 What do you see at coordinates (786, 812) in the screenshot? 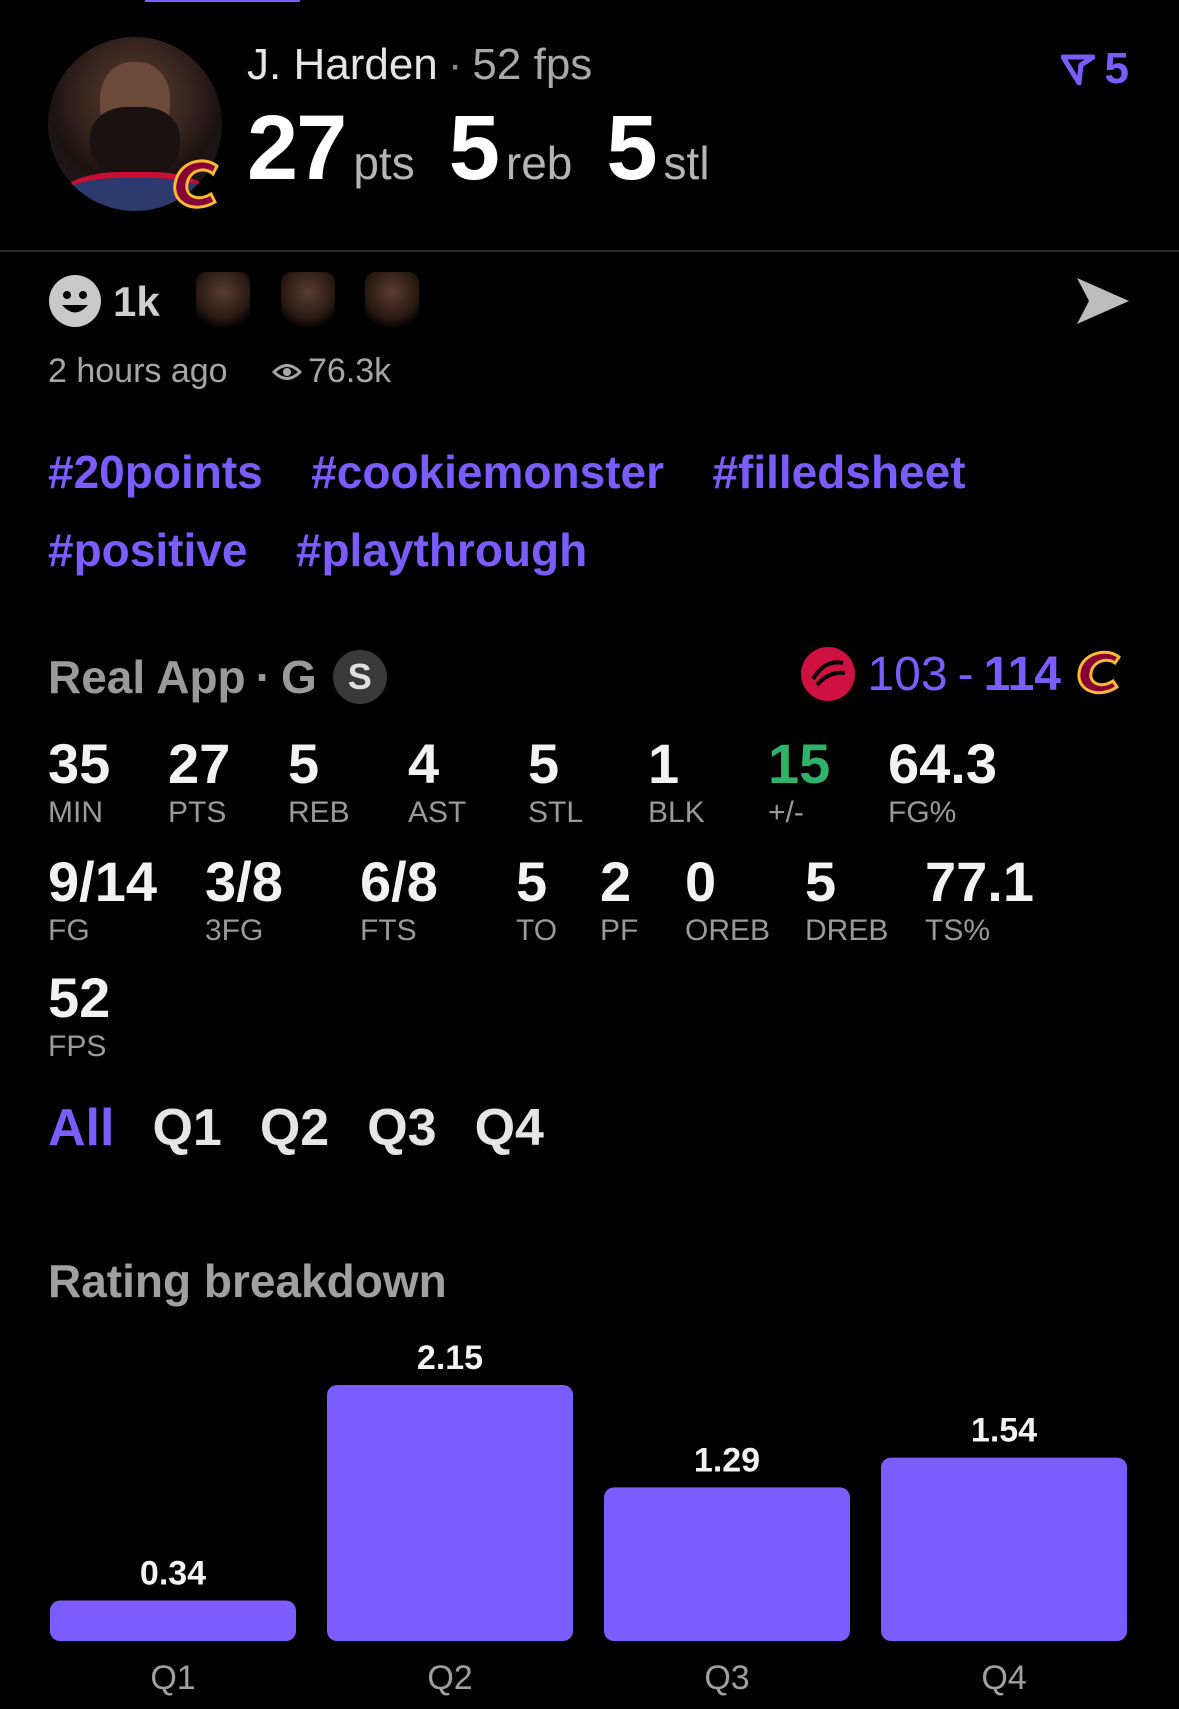
I see `stat-label: +/-` at bounding box center [786, 812].